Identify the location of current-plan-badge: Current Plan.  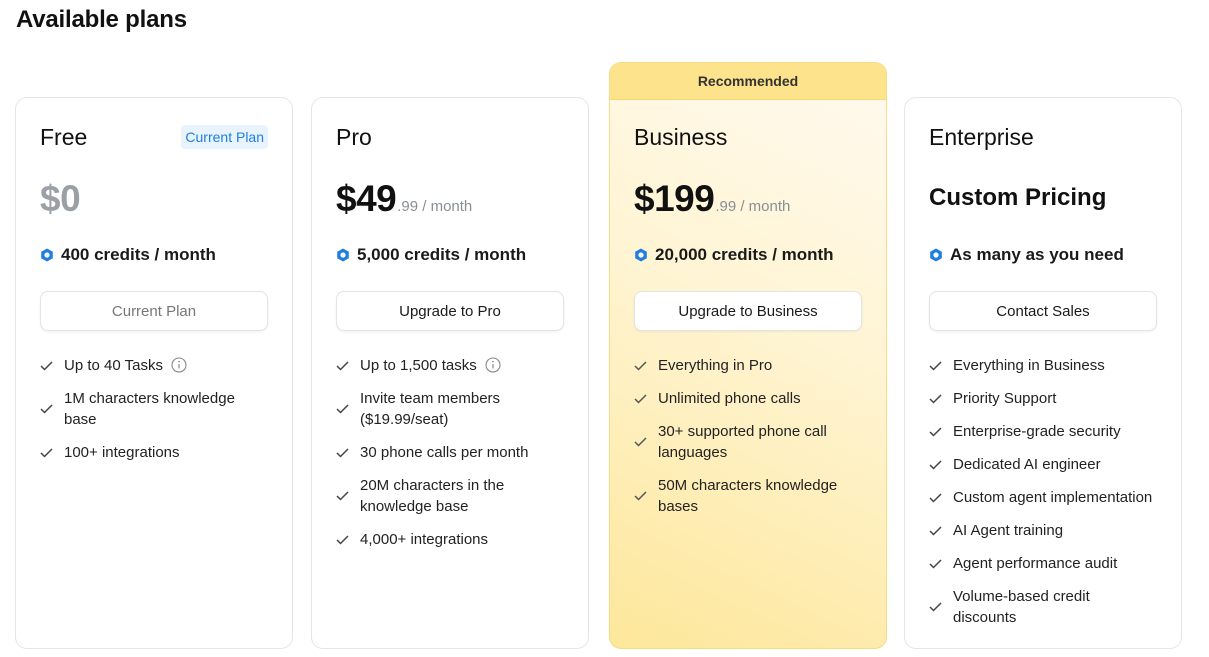
(224, 137).